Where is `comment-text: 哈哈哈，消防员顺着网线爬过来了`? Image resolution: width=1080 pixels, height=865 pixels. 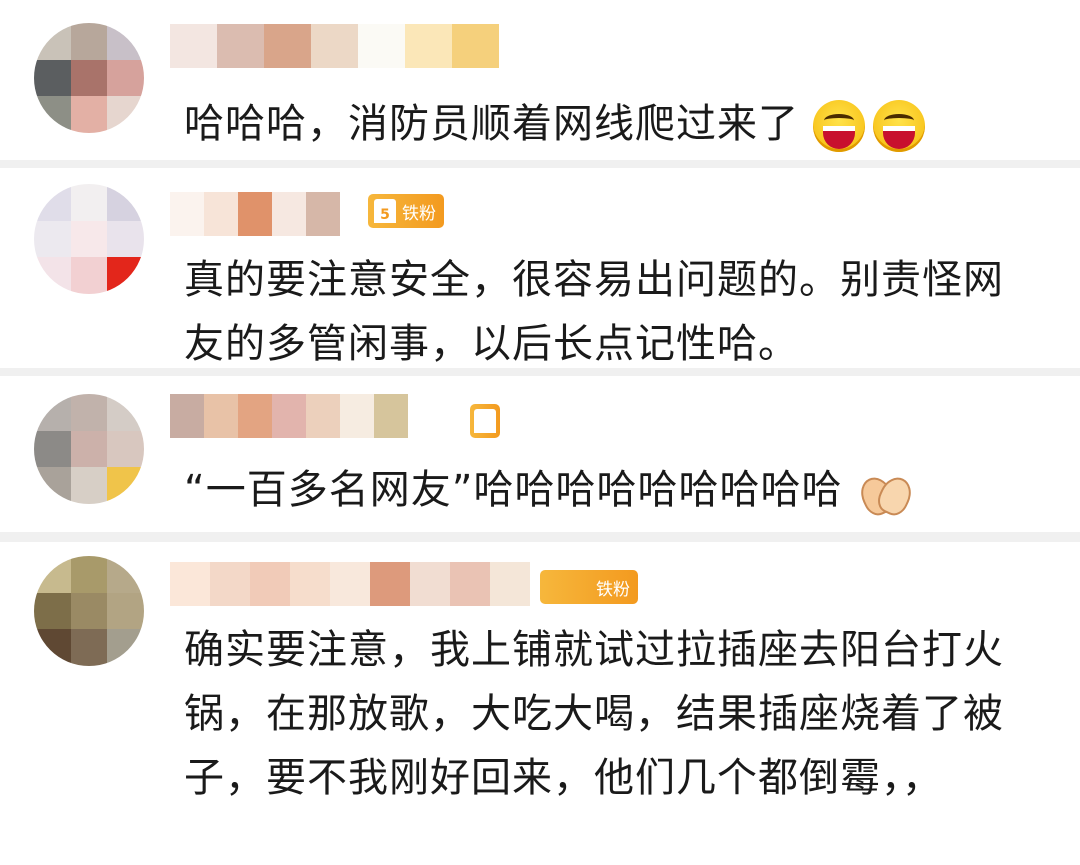 comment-text: 哈哈哈，消防员顺着网线爬过来了 is located at coordinates (612, 124).